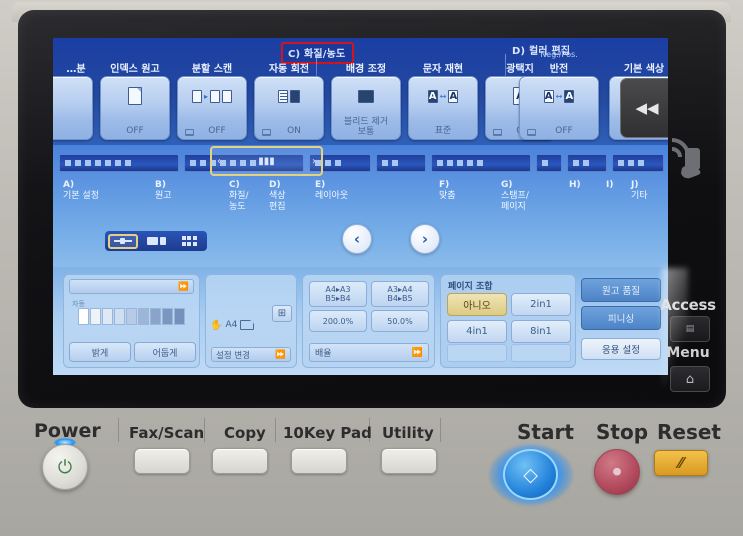 The width and height of the screenshot is (743, 536). I want to click on combine-option-4in1: 4in1, so click(477, 331).